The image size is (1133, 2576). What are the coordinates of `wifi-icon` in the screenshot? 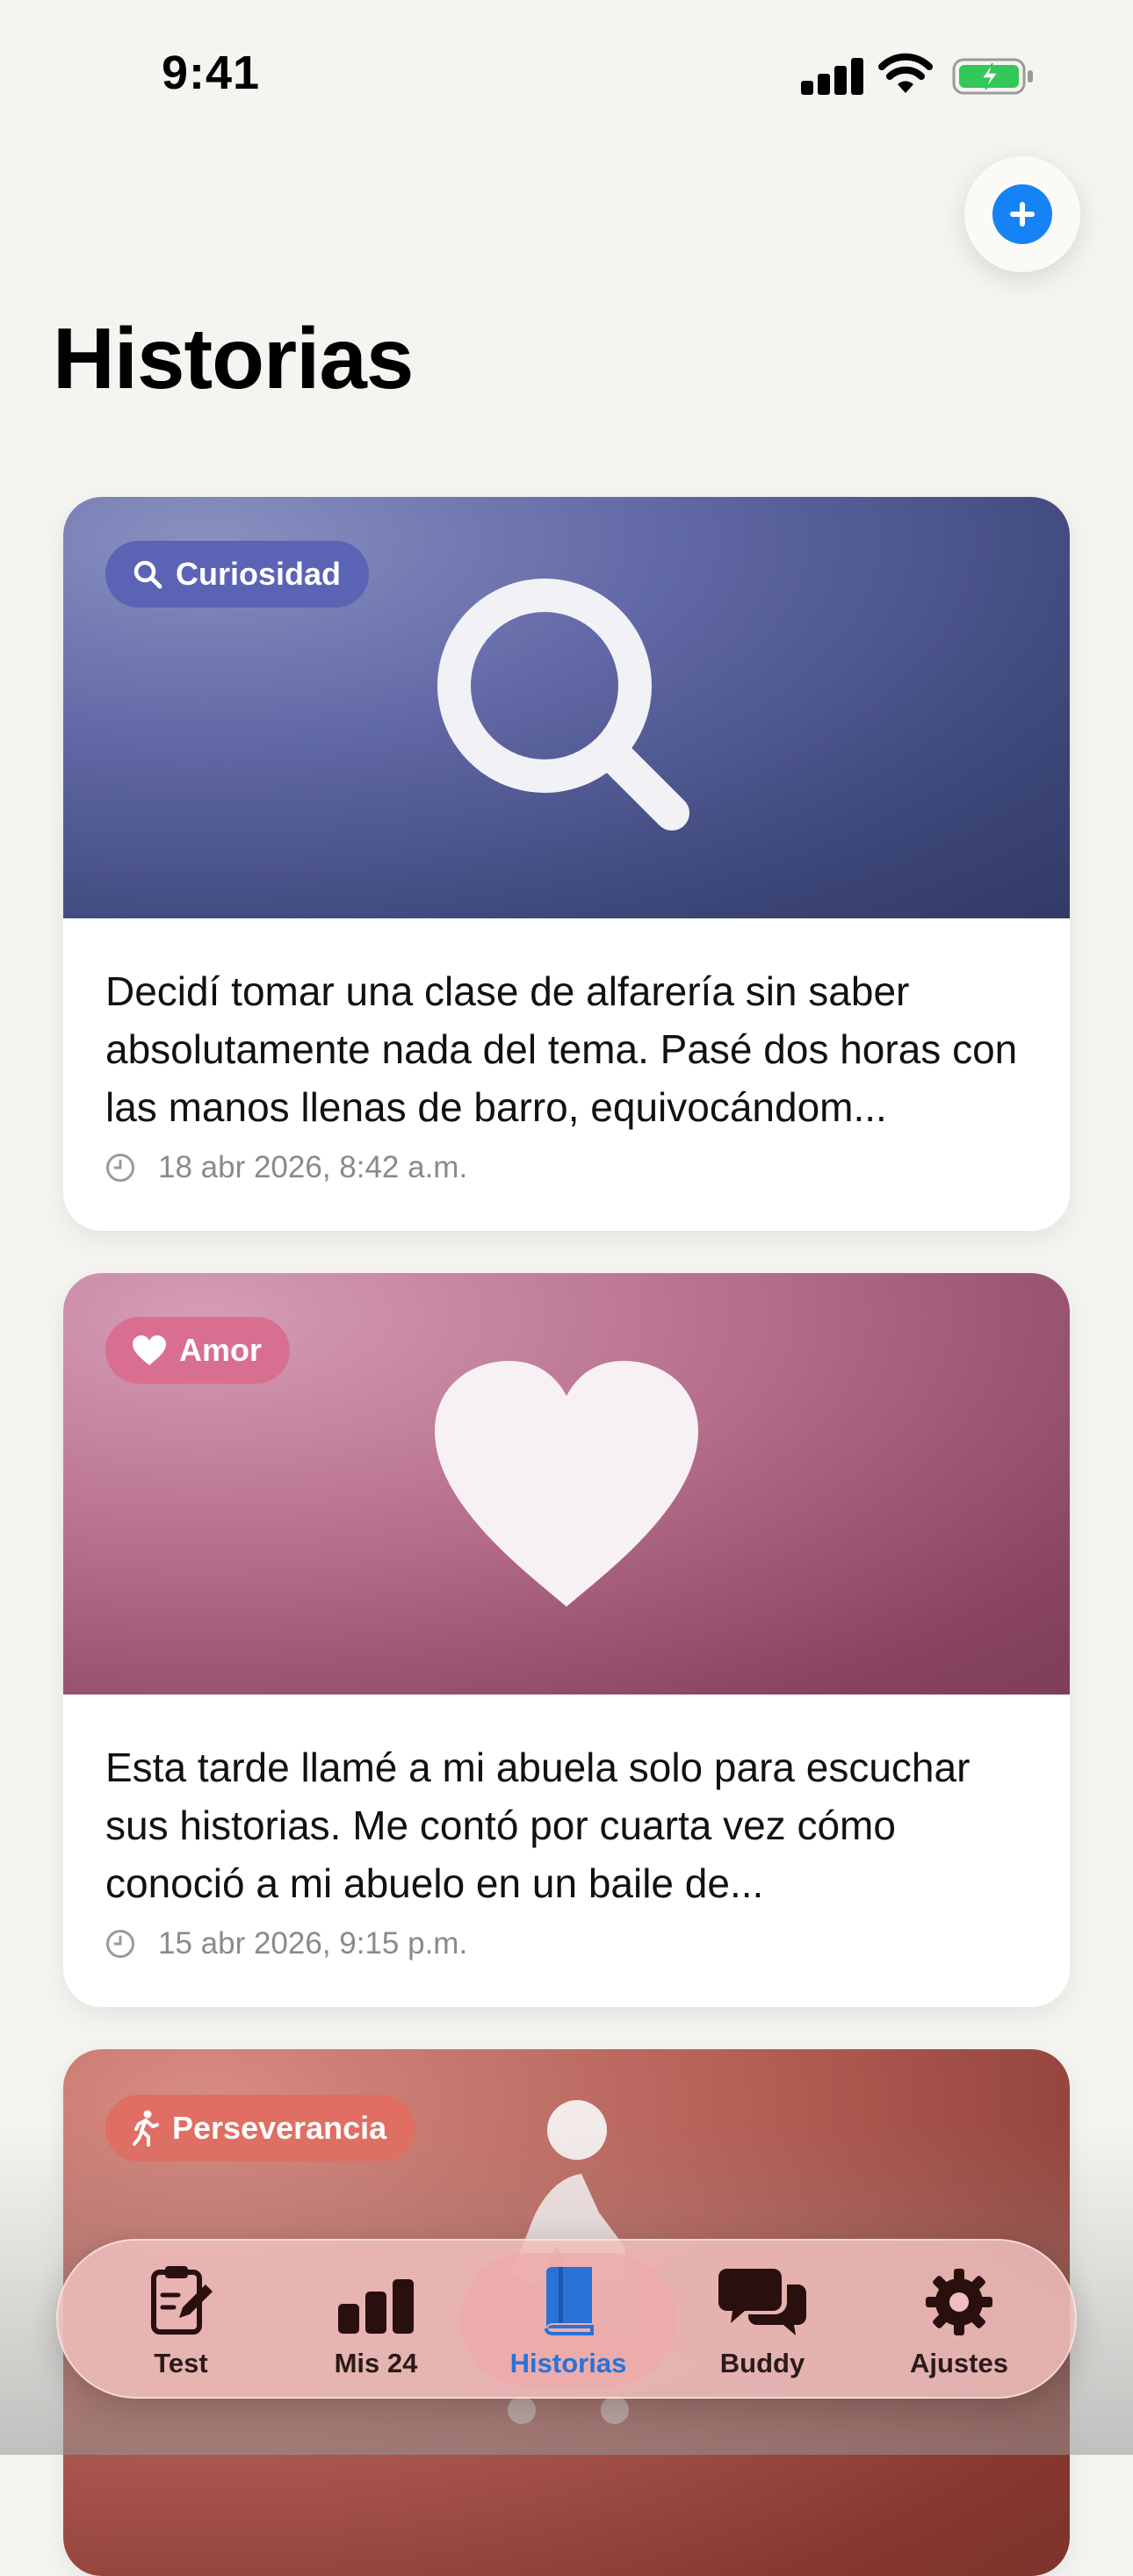 It's located at (905, 73).